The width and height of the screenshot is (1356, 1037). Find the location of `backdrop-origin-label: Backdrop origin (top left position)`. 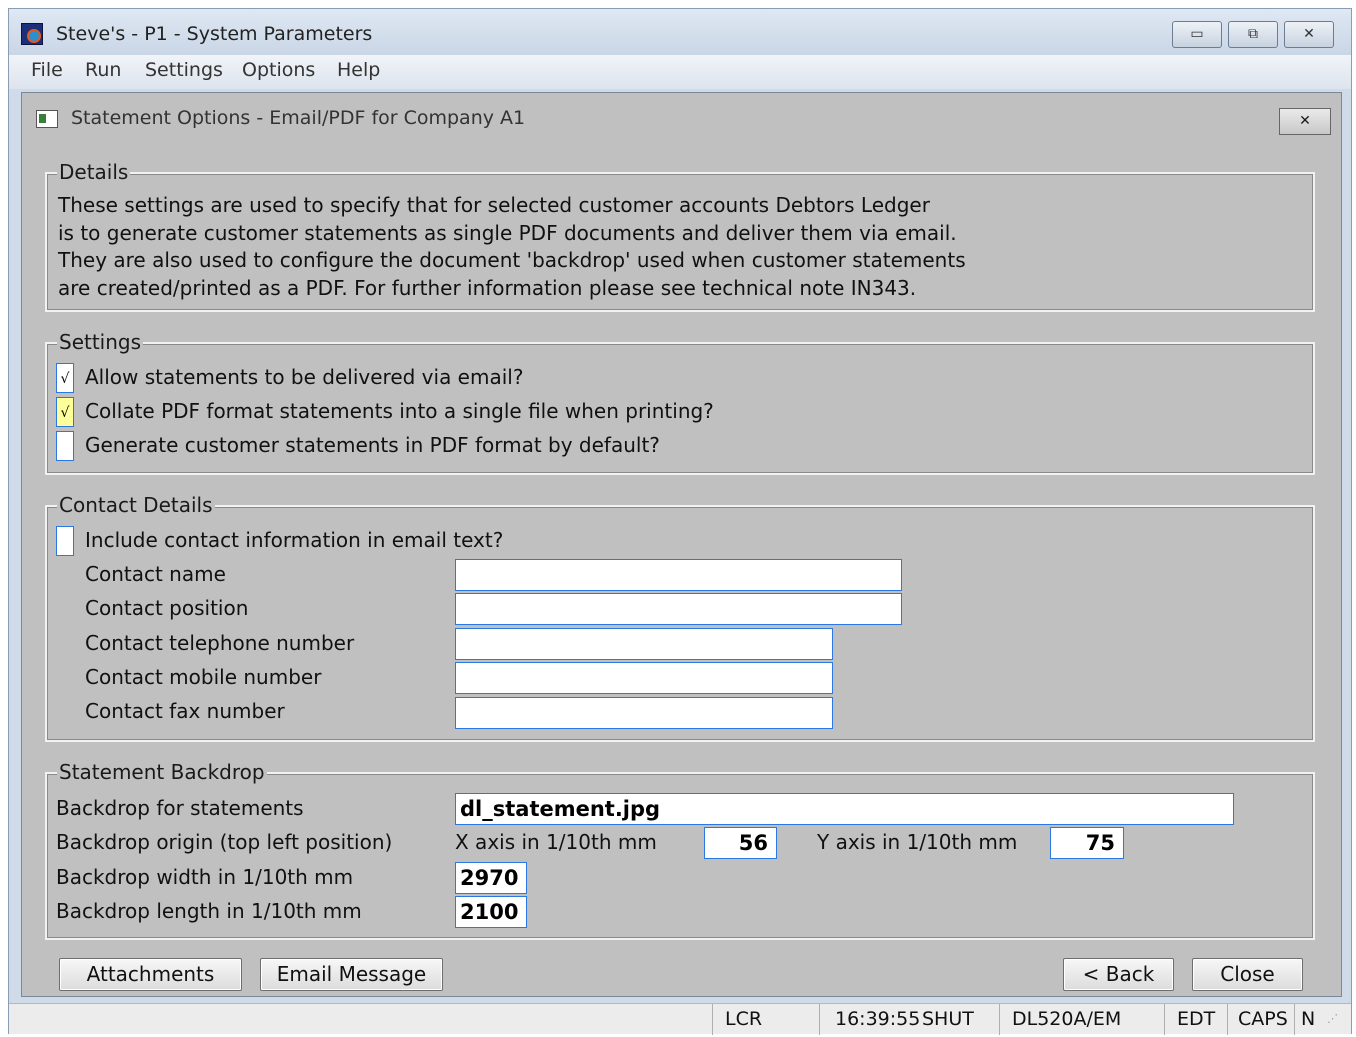

backdrop-origin-label: Backdrop origin (top left position) is located at coordinates (224, 842).